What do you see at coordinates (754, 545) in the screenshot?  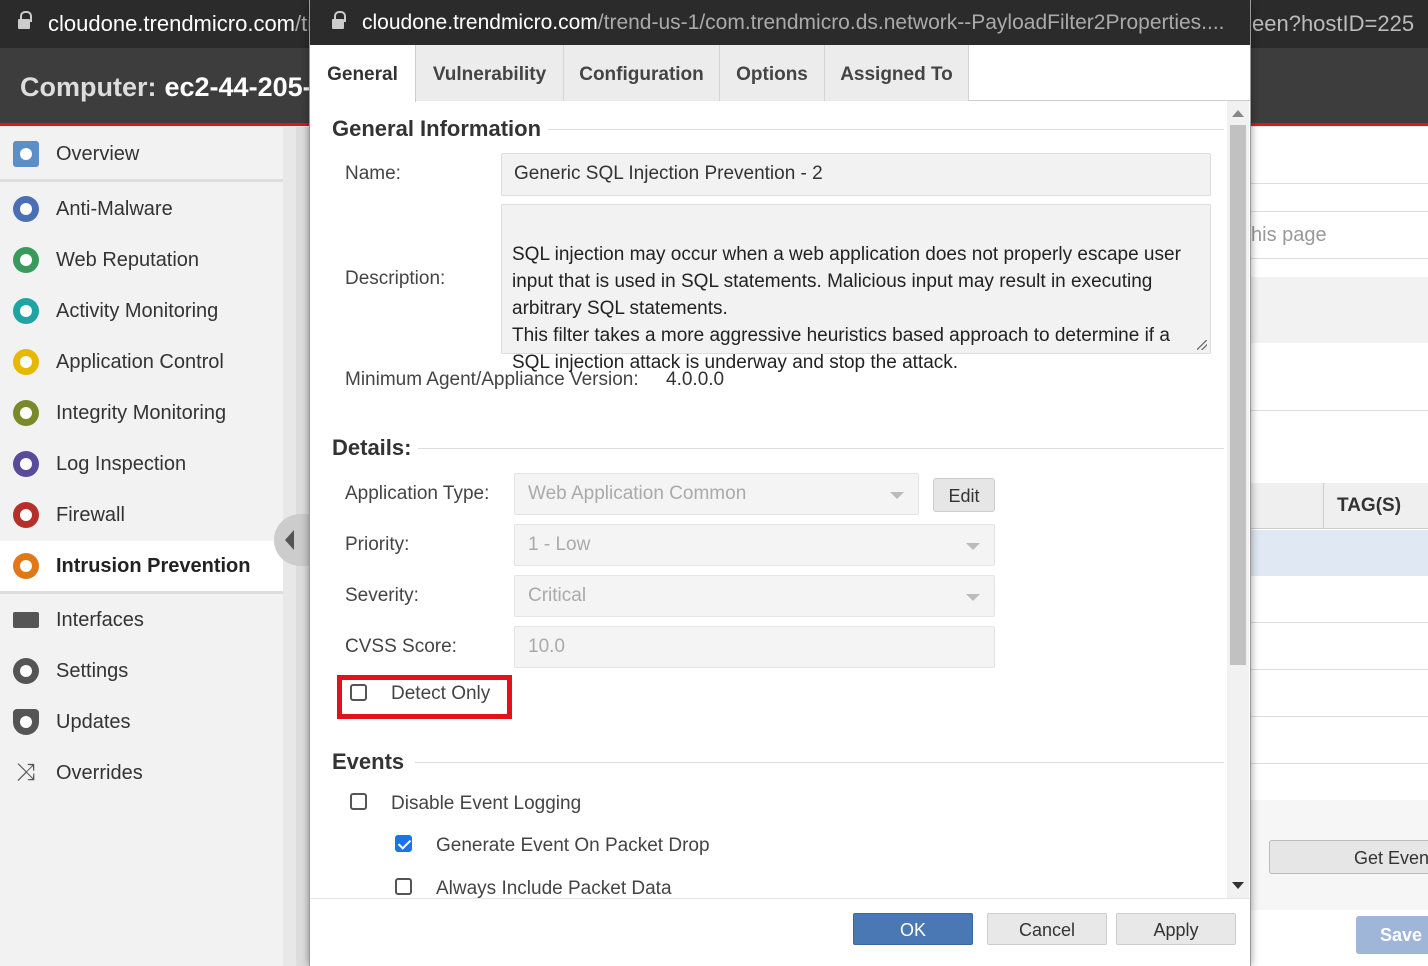 I see `priority-select: 1 - Low` at bounding box center [754, 545].